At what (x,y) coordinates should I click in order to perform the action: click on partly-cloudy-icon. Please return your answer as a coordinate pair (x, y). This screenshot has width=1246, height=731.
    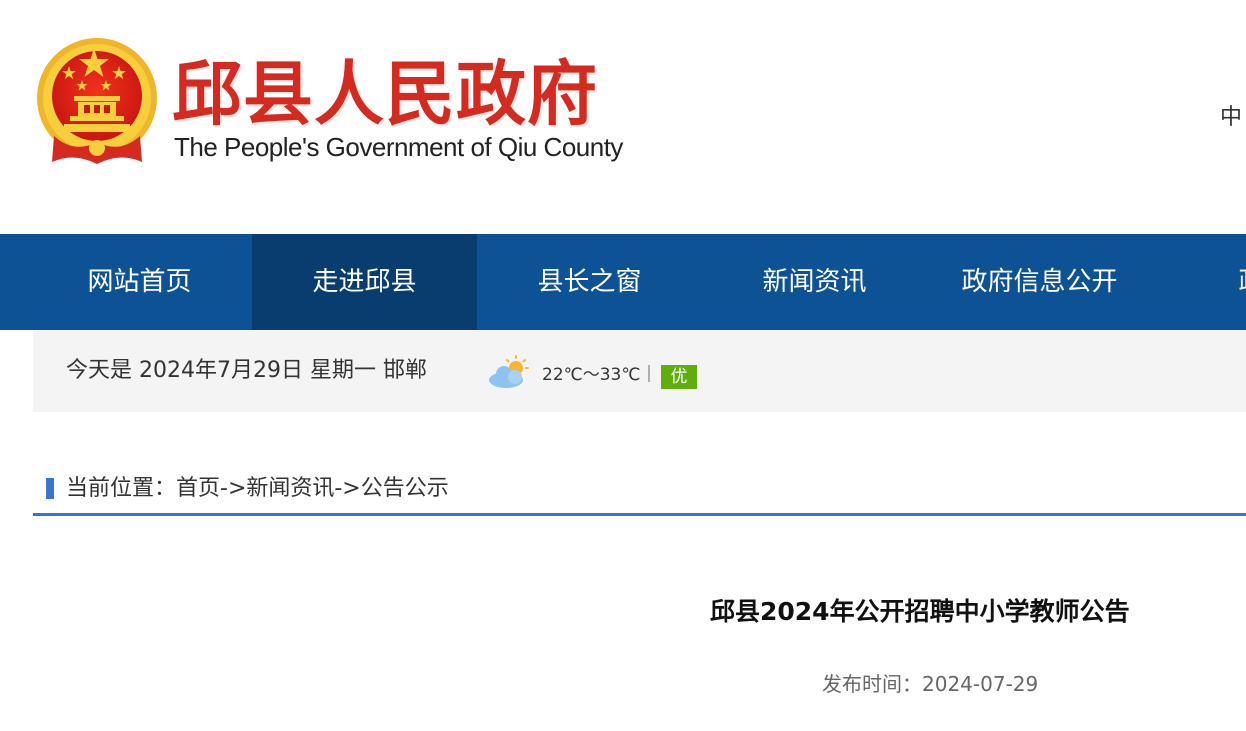
    Looking at the image, I should click on (509, 371).